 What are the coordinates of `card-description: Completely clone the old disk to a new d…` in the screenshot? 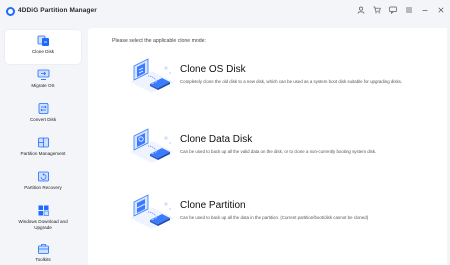 It's located at (291, 81).